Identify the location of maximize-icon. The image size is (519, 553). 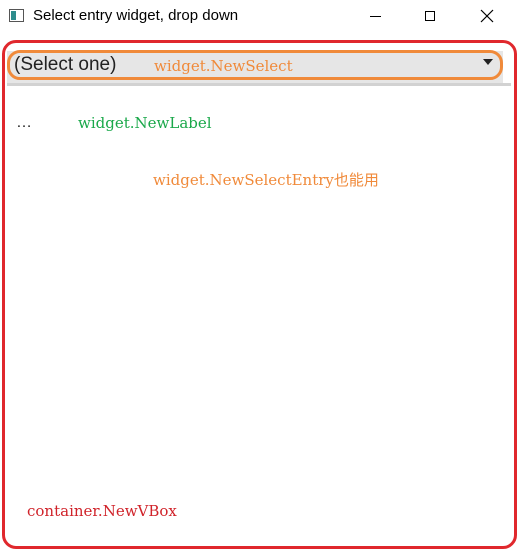
(430, 16).